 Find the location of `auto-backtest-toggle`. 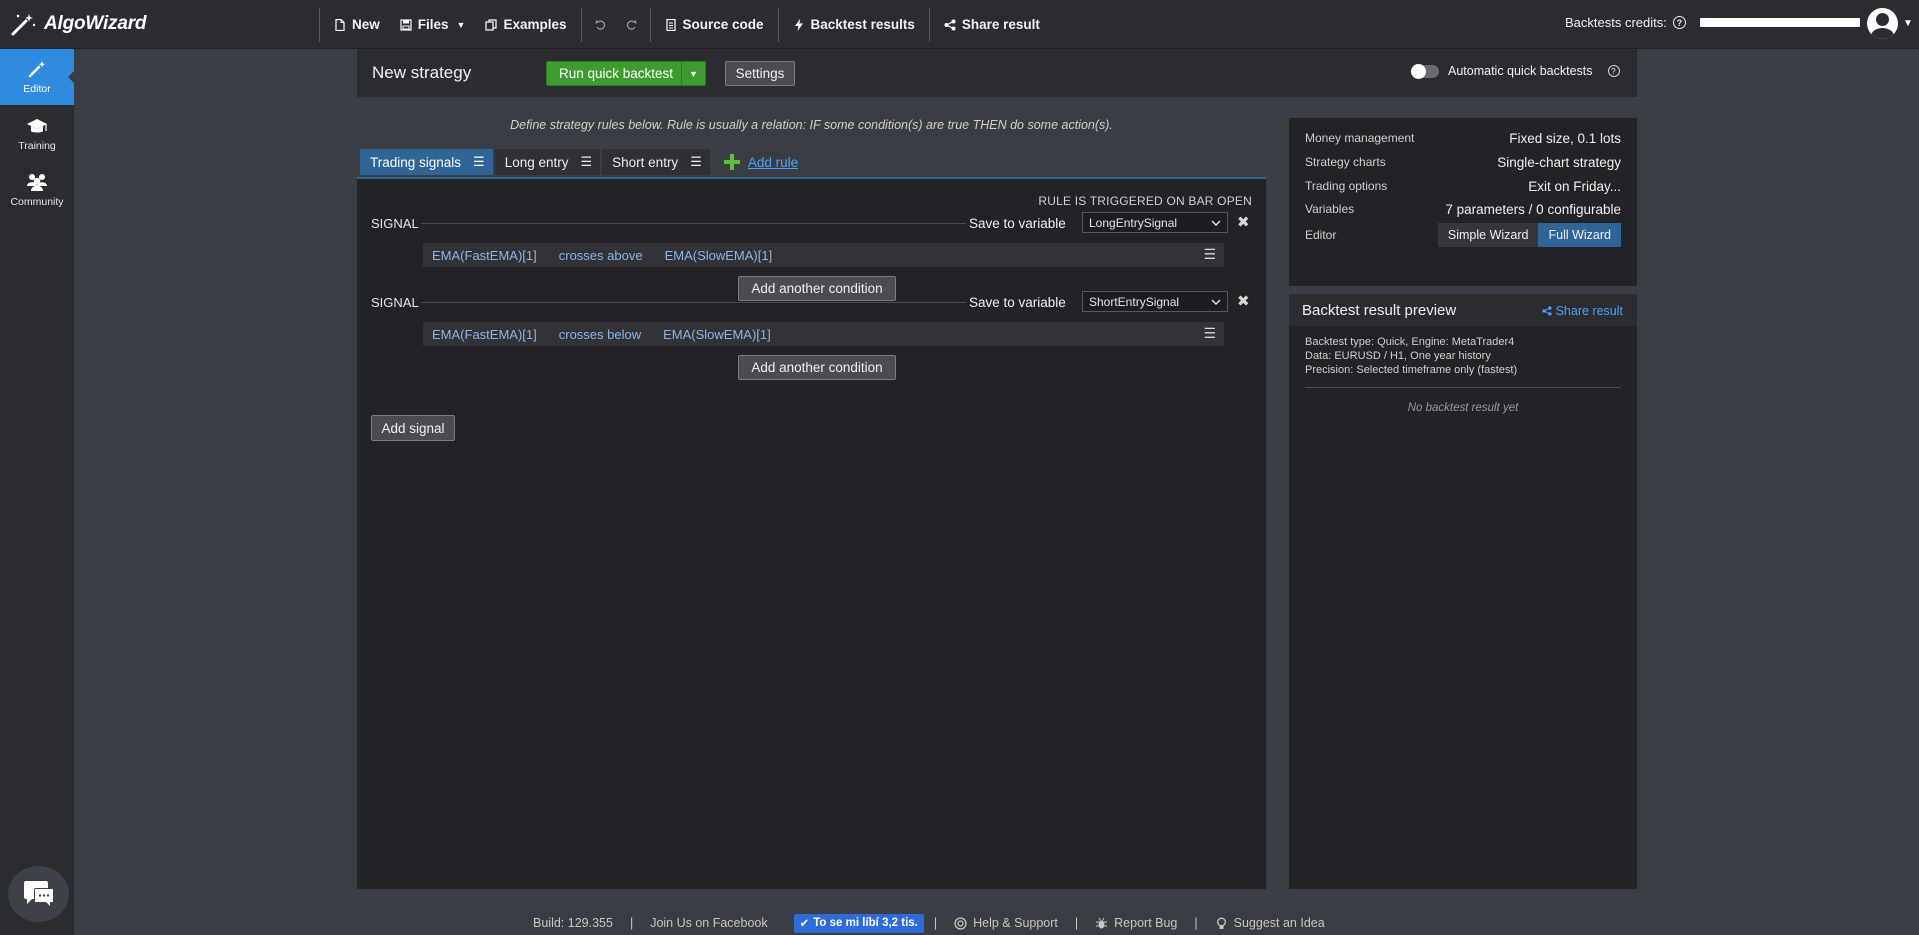

auto-backtest-toggle is located at coordinates (1425, 71).